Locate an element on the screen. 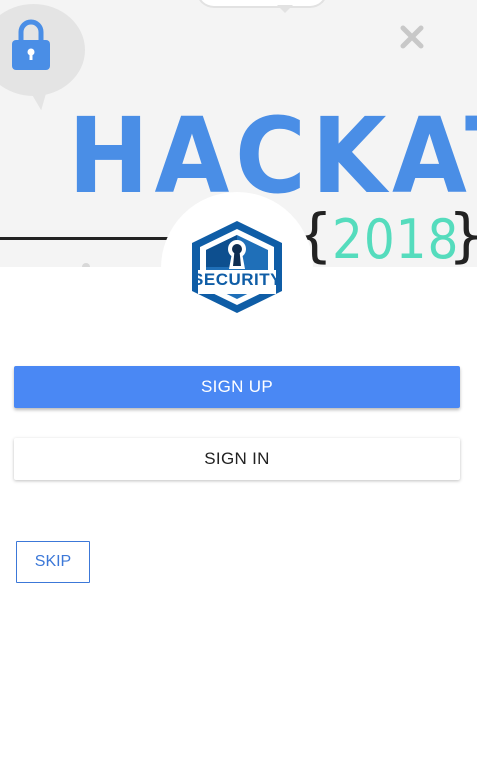 This screenshot has width=477, height=768. hero-brace-right: } is located at coordinates (462, 235).